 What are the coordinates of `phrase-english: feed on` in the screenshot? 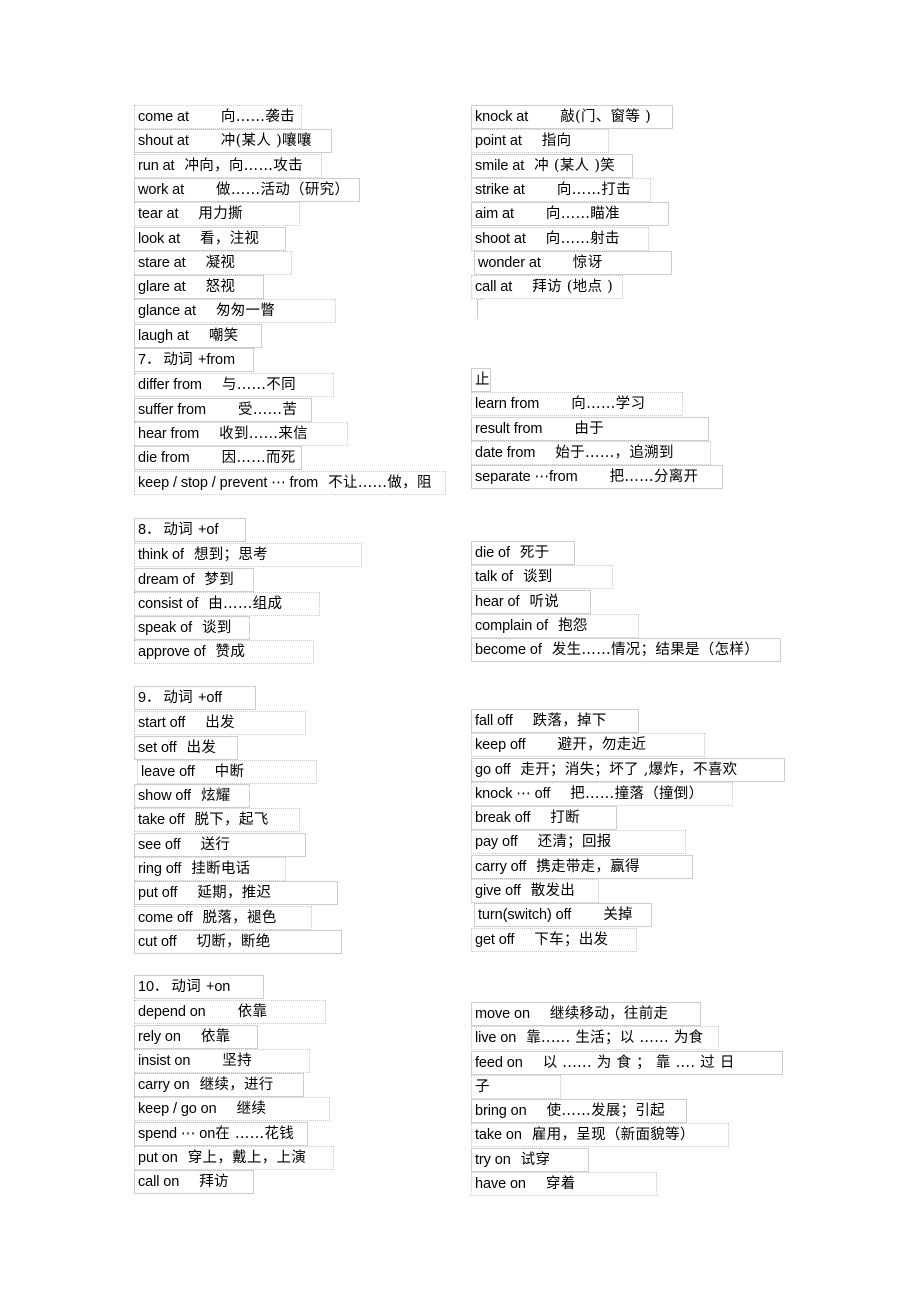 It's located at (499, 1063).